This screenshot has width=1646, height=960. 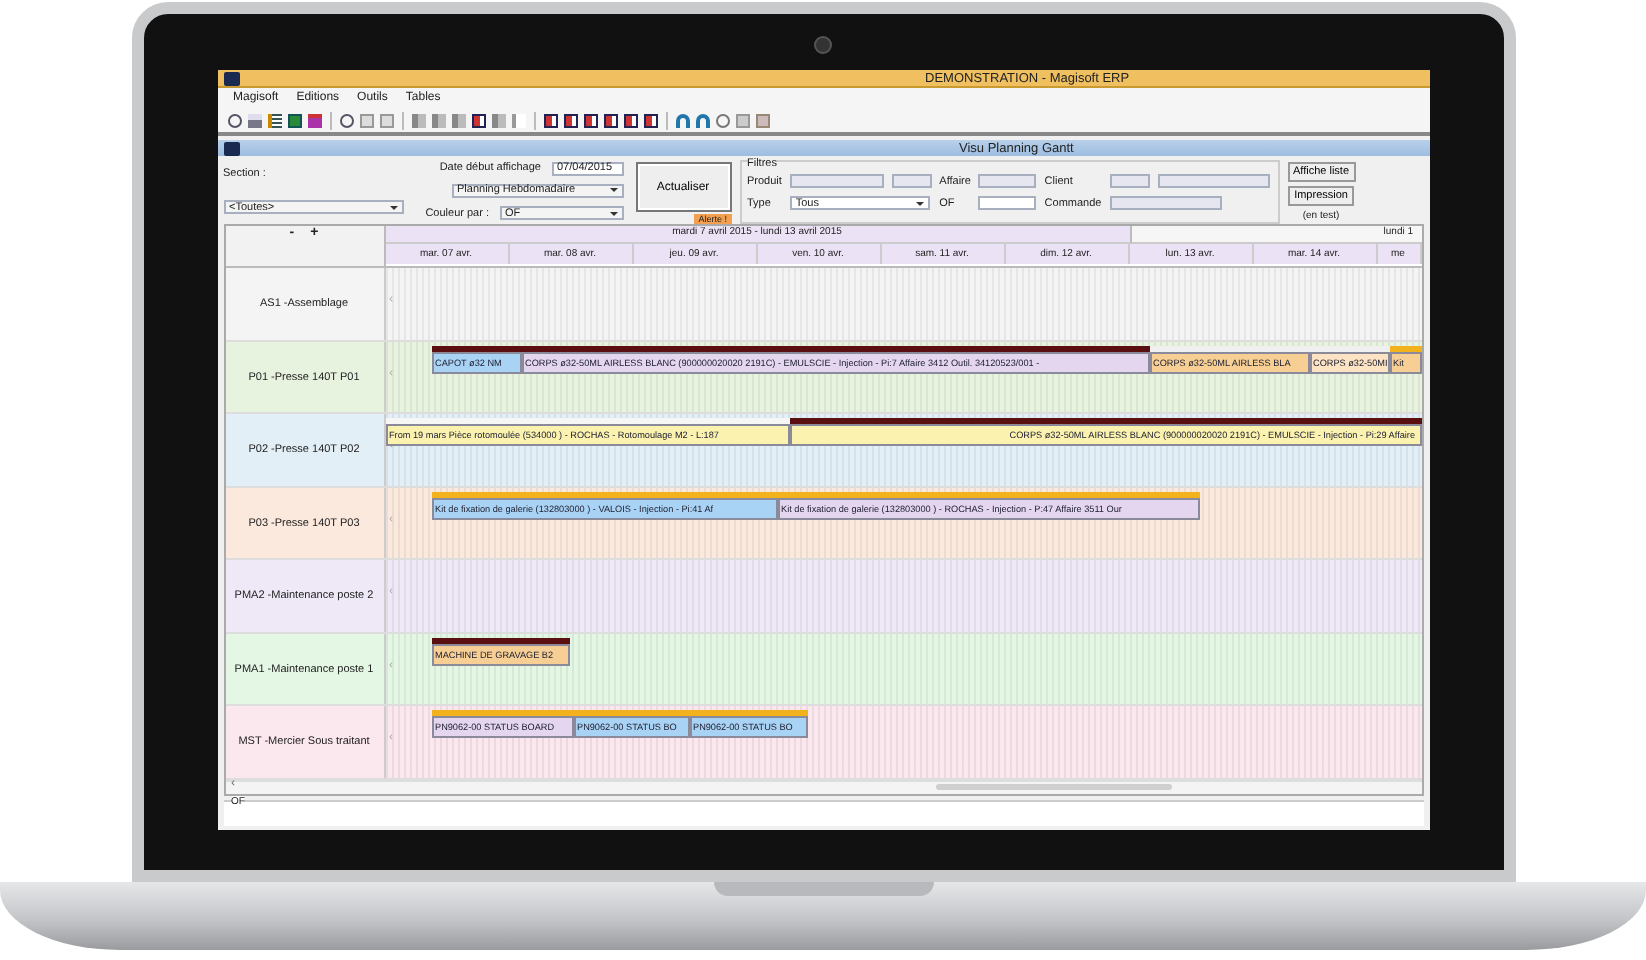 I want to click on camera-icon, so click(x=823, y=45).